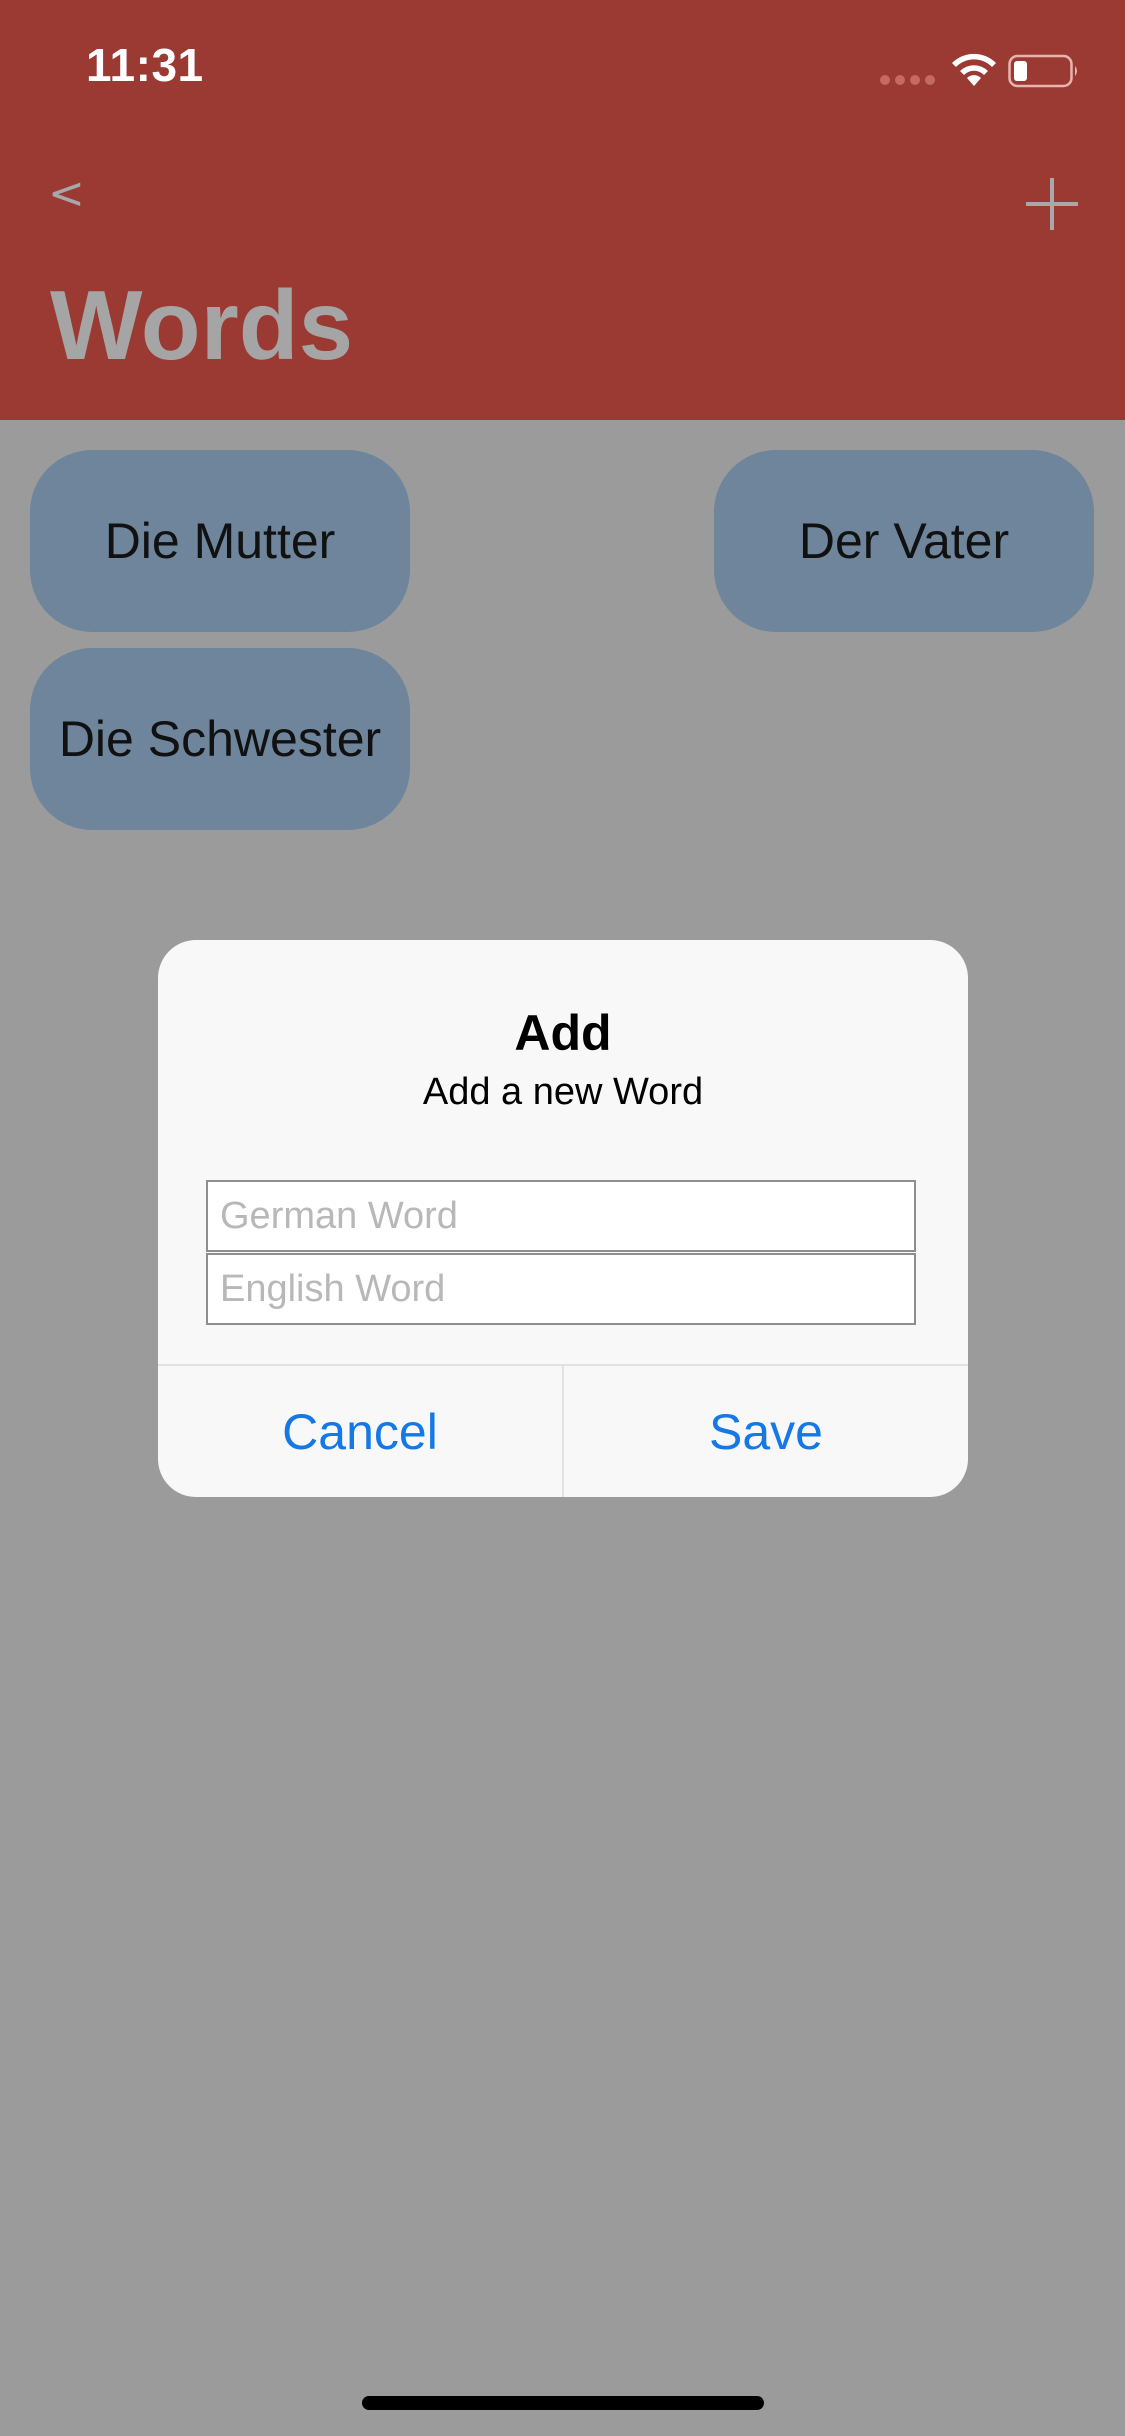 The height and width of the screenshot is (2436, 1125). What do you see at coordinates (561, 1289) in the screenshot?
I see `english-word-field: English Word` at bounding box center [561, 1289].